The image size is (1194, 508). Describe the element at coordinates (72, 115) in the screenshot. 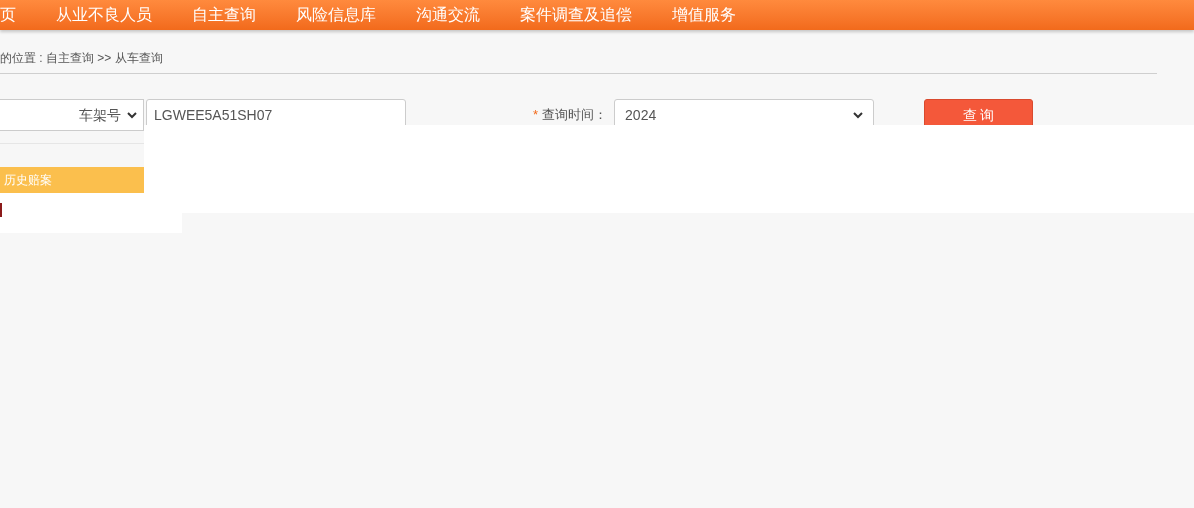

I see `type-select: 车架号` at that location.